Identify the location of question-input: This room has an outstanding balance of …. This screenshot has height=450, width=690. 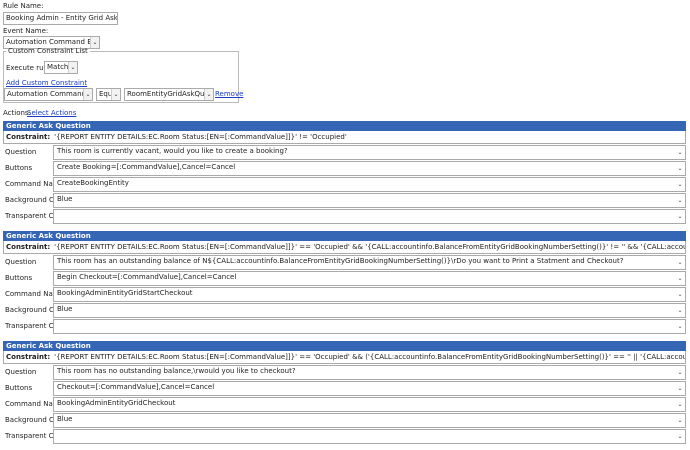
(369, 262).